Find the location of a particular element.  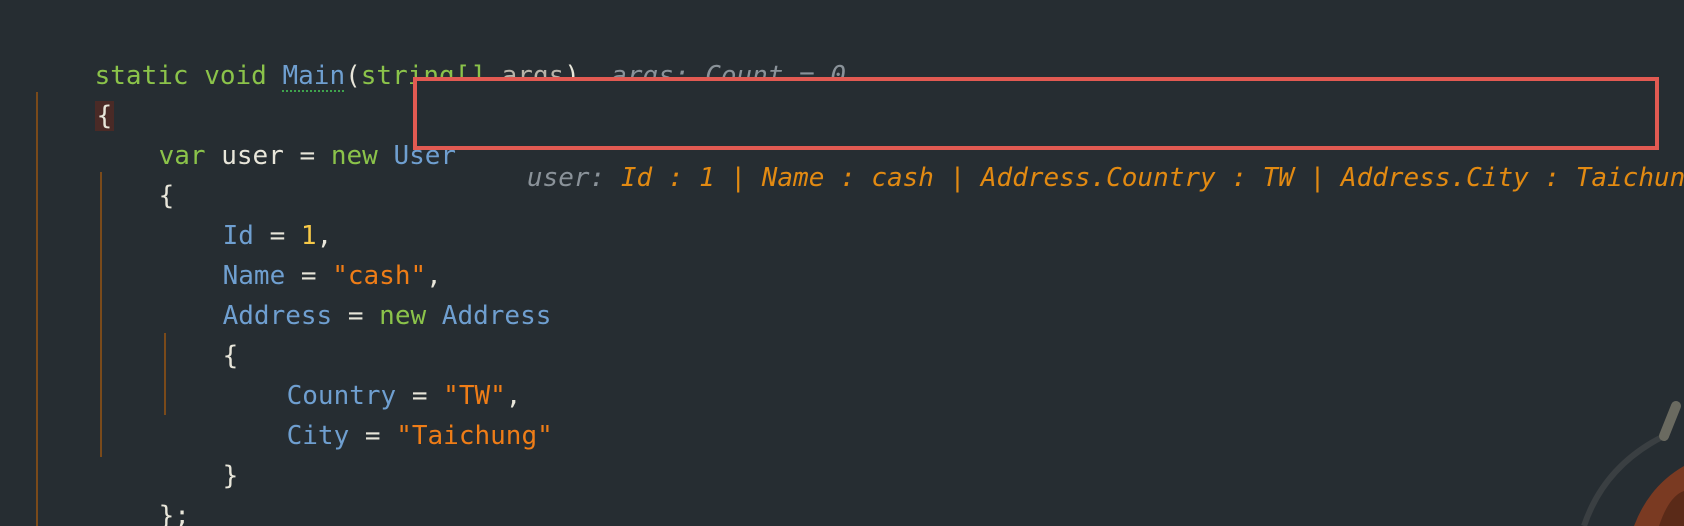

code-line-open-brace: { is located at coordinates (73, 93).